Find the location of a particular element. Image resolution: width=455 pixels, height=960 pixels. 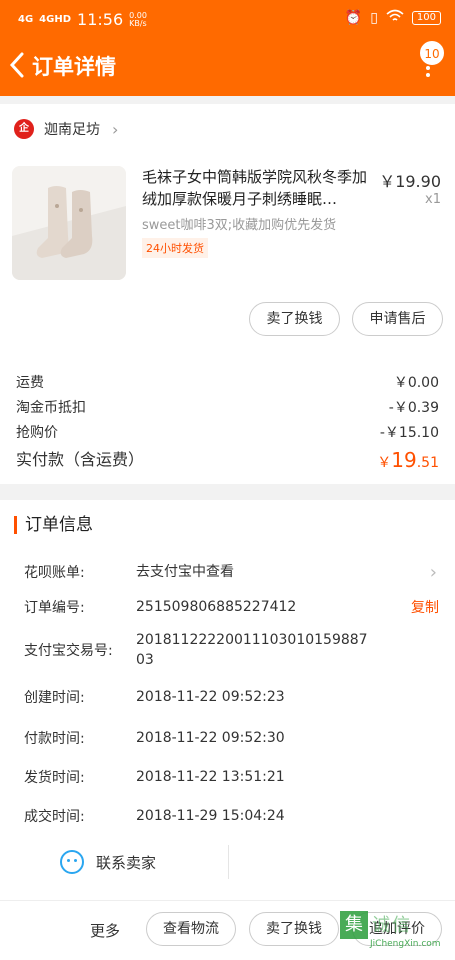

watermark-square: 集 is located at coordinates (354, 925).